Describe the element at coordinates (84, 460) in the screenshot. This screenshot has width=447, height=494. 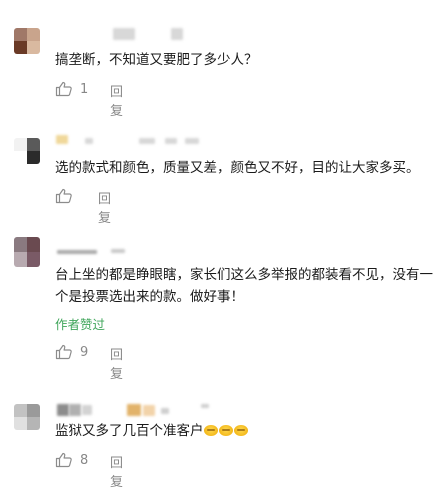
I see `like-count: 8` at that location.